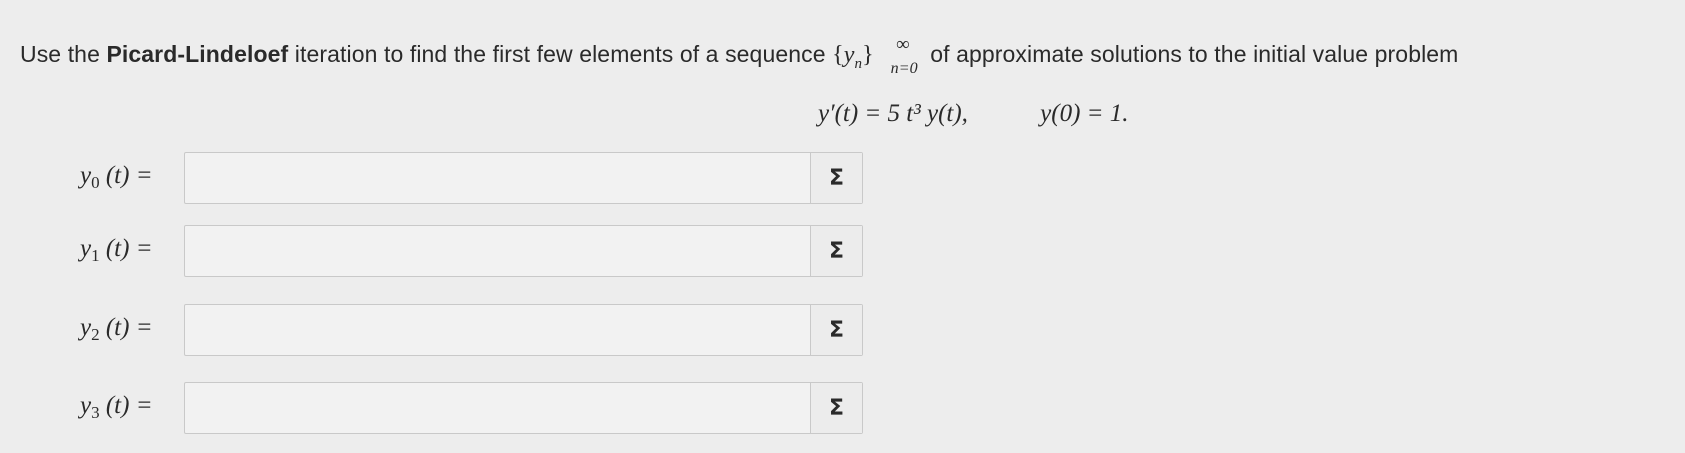  I want to click on answer-field-y1: Σ, so click(523, 251).